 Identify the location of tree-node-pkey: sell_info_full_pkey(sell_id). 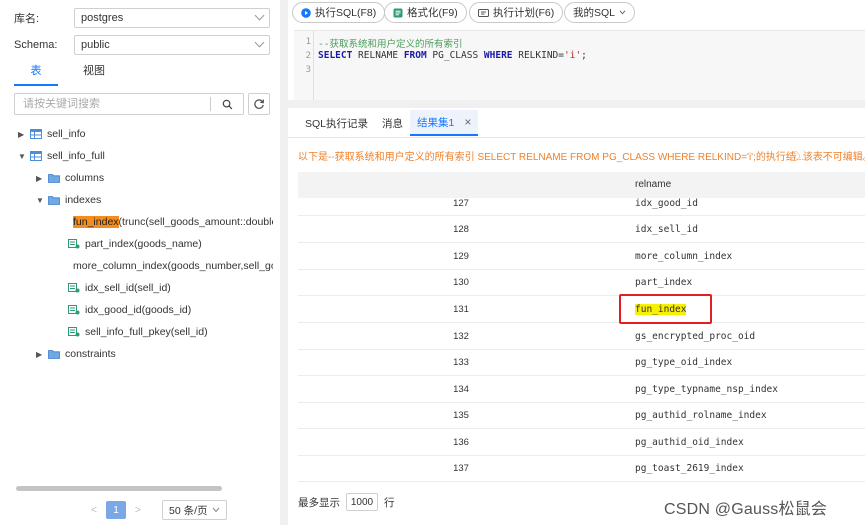
(138, 332).